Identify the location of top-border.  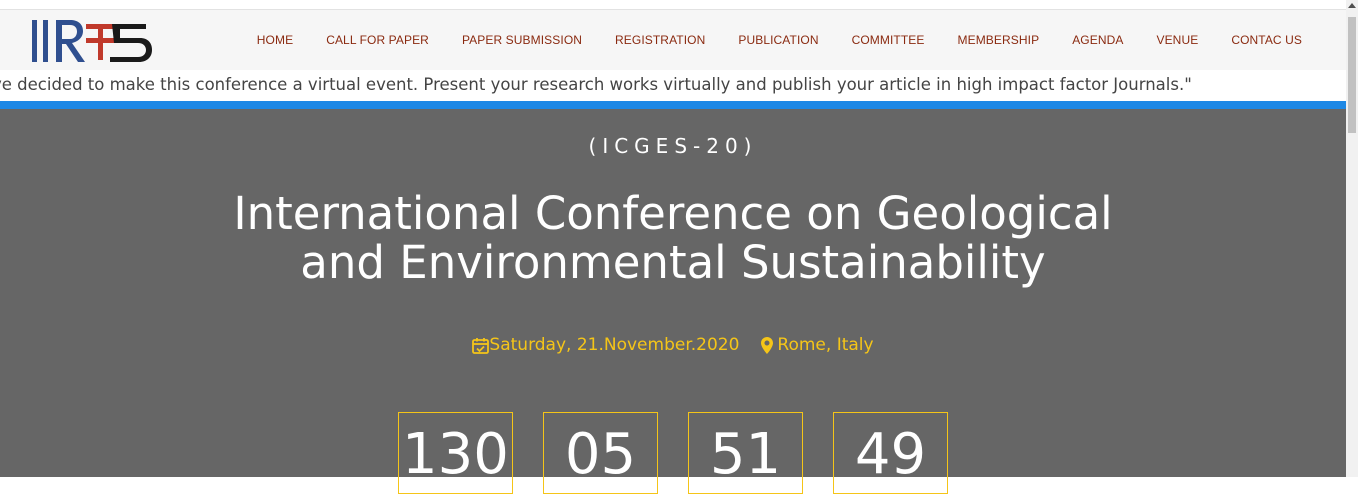
(673, 5).